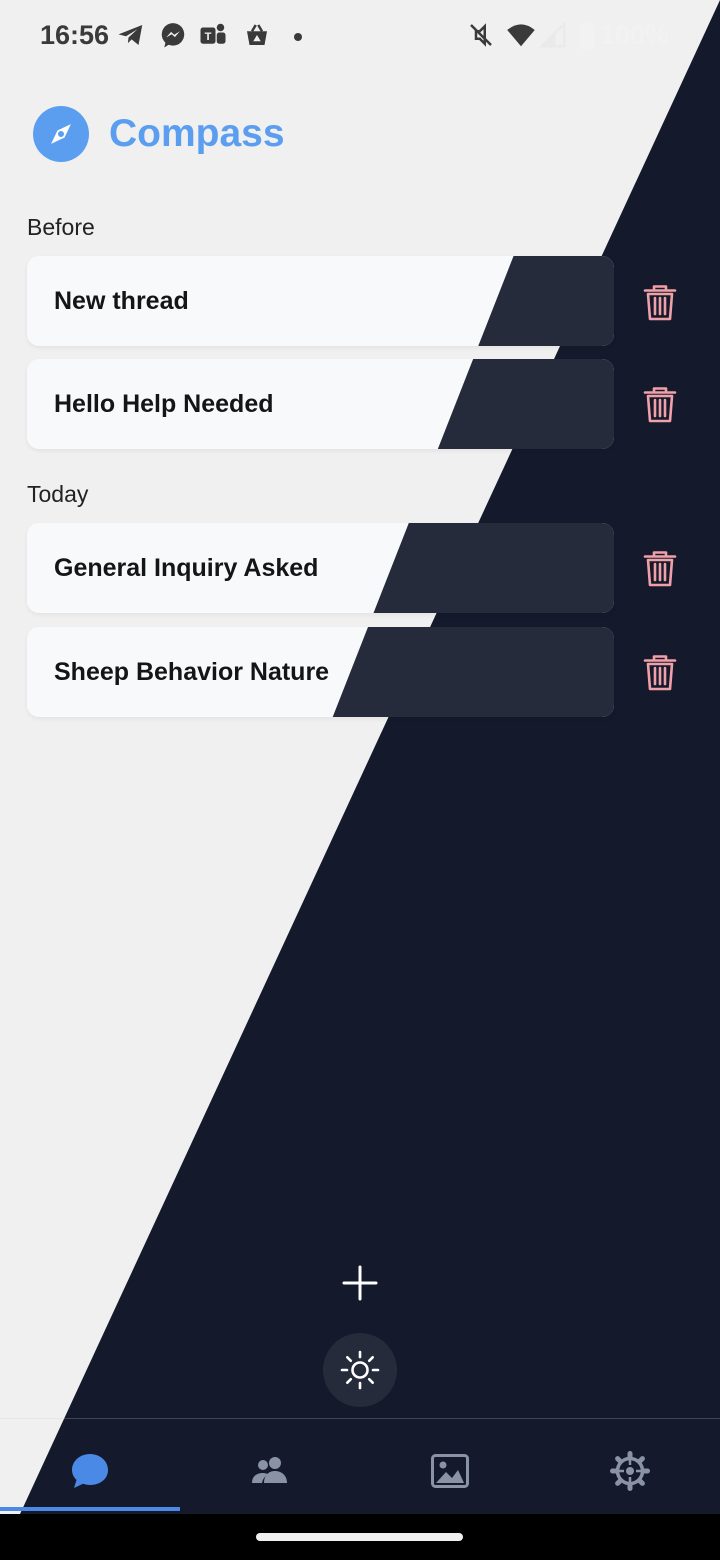 The image size is (720, 1560). Describe the element at coordinates (121, 301) in the screenshot. I see `thread-title: New thread` at that location.